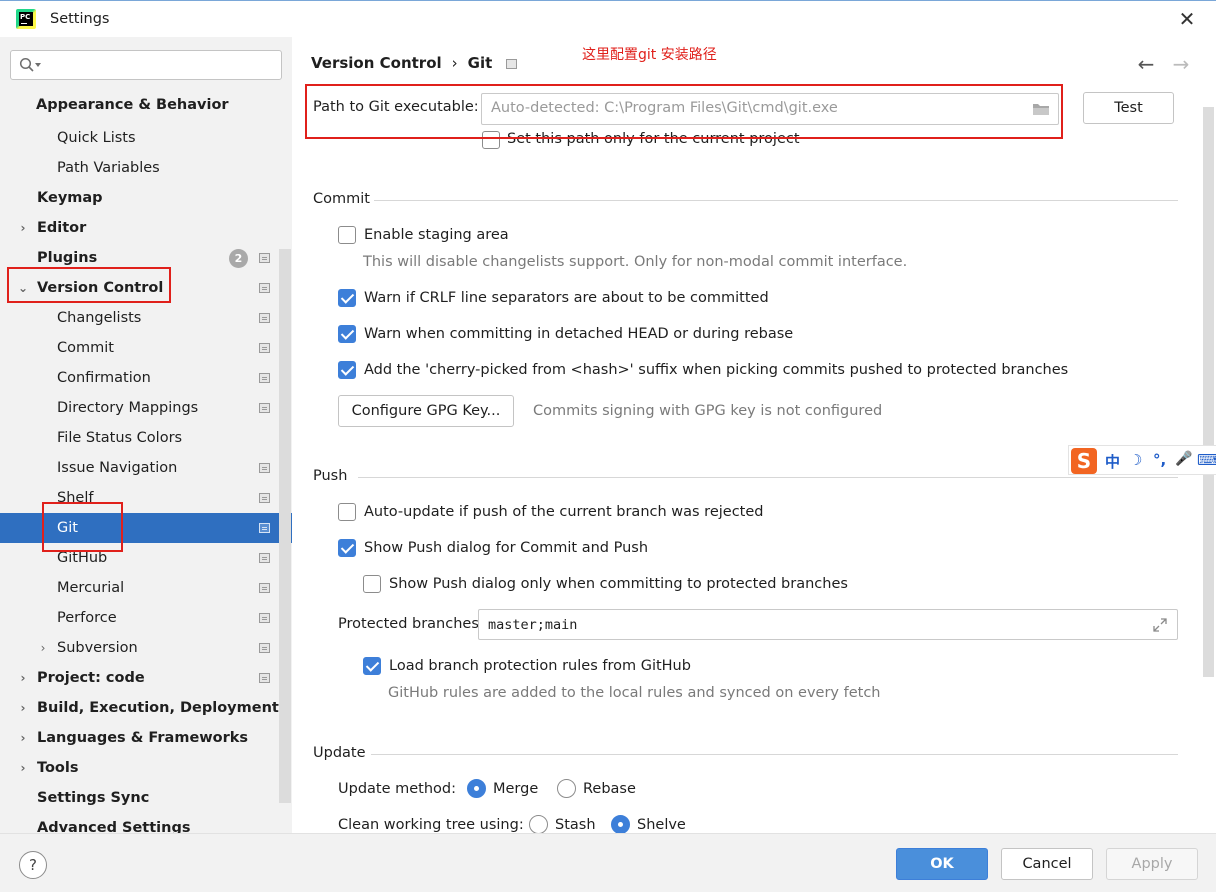  Describe the element at coordinates (1146, 64) in the screenshot. I see `back-arrow-icon: ←` at that location.